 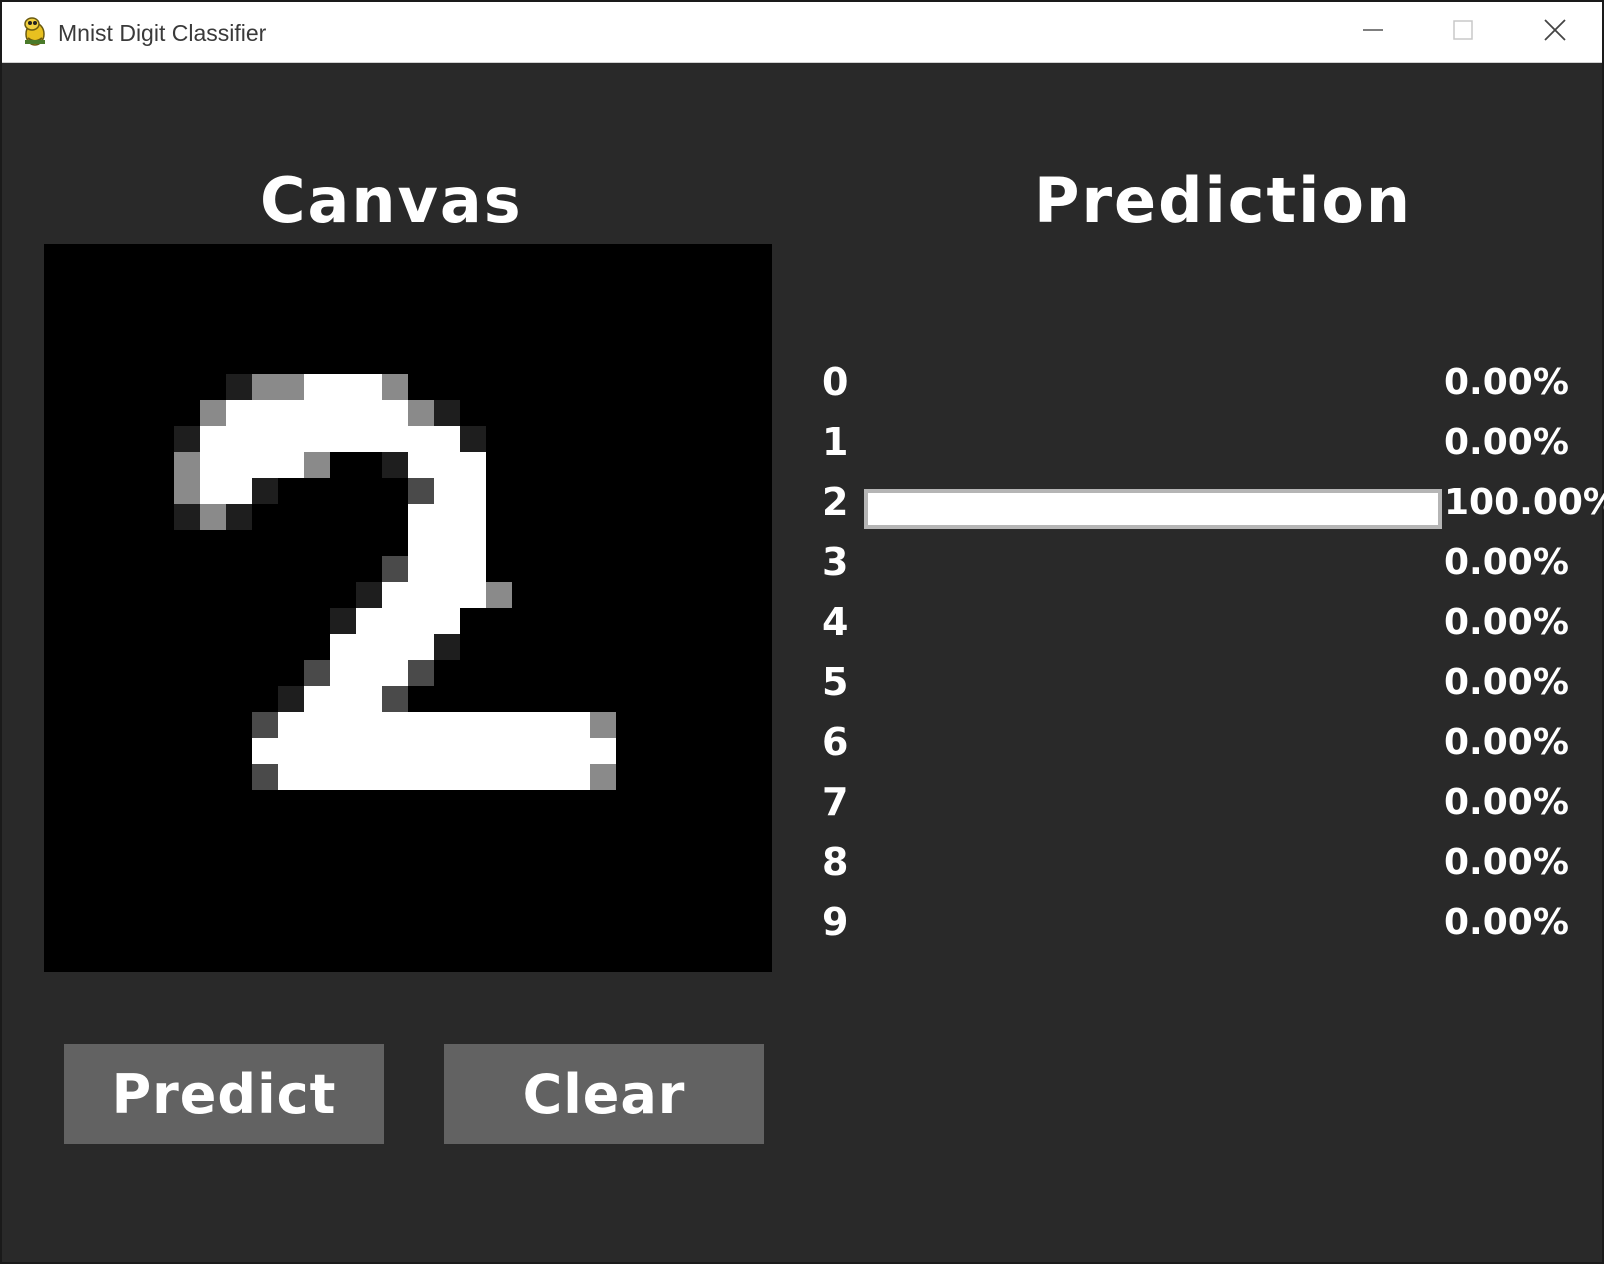 I want to click on prediction-row: 1 0.00%, so click(x=1213, y=447).